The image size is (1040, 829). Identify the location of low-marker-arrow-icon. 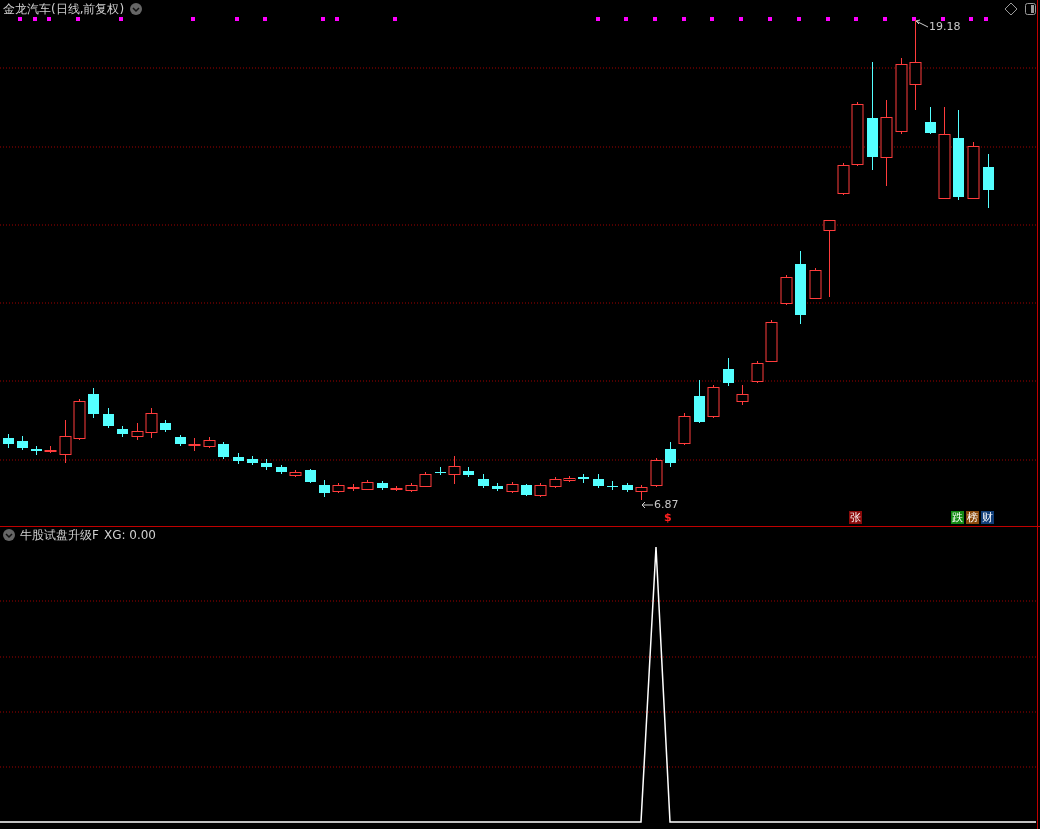
(647, 505).